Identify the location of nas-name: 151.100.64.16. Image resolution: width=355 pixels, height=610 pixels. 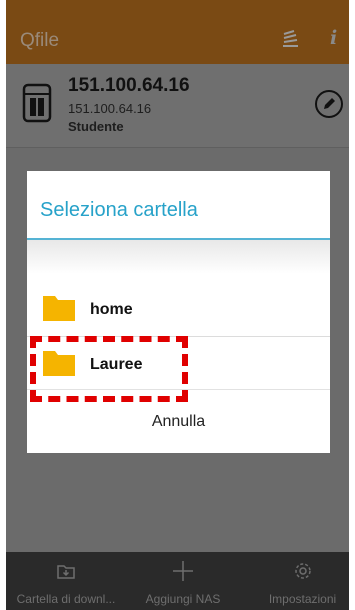
(129, 85).